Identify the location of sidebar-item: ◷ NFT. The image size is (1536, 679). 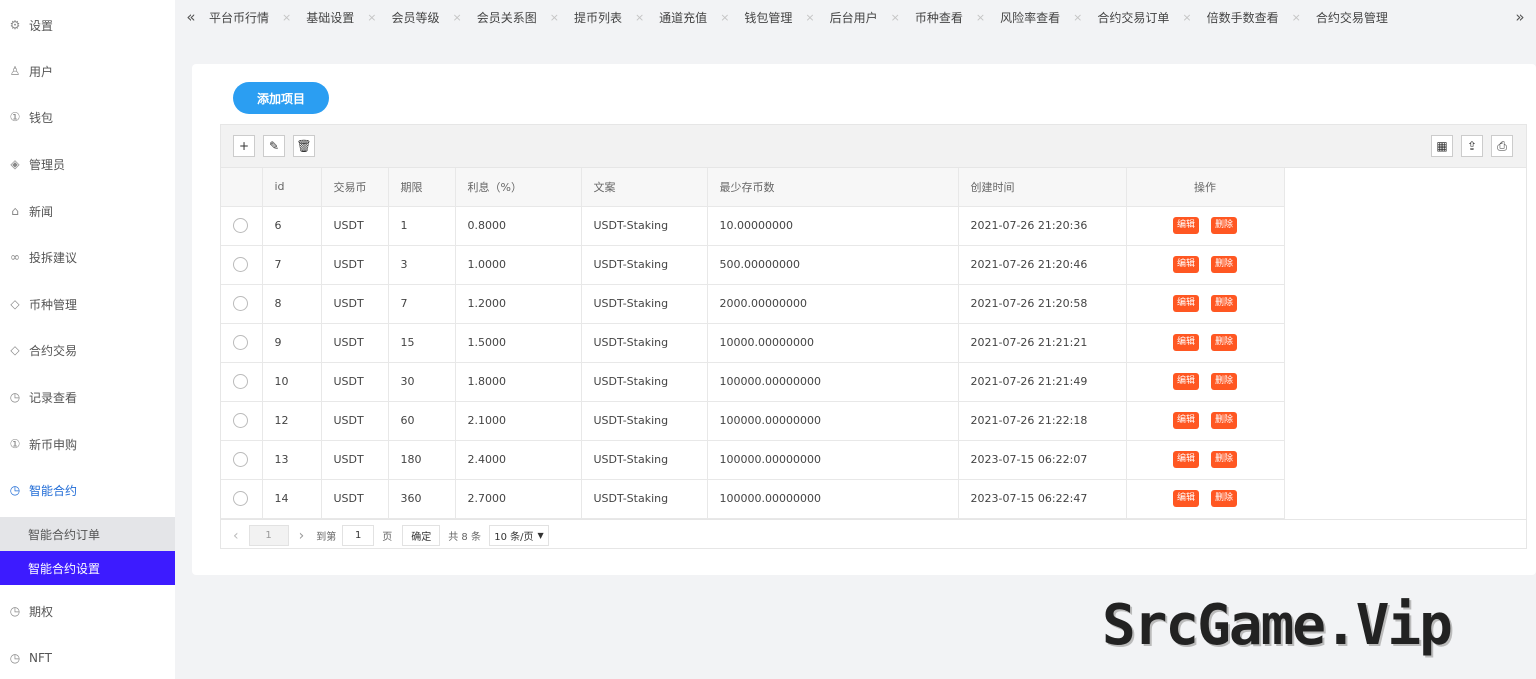
(87, 658).